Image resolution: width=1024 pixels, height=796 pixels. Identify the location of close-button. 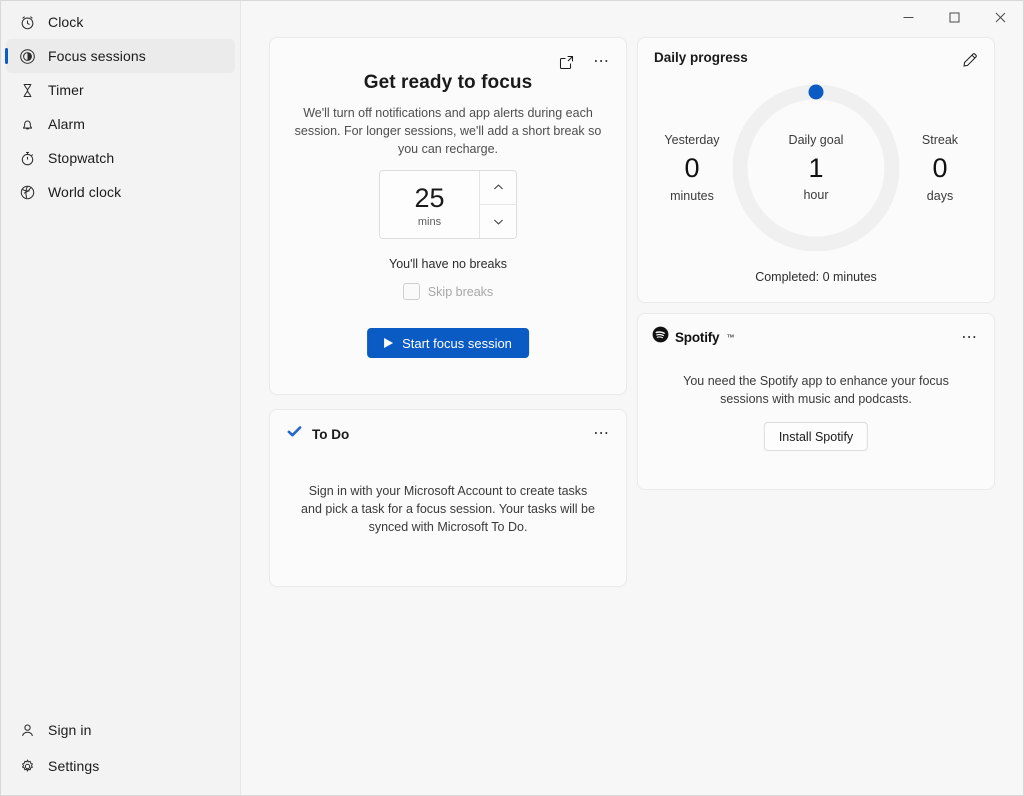
(1000, 17).